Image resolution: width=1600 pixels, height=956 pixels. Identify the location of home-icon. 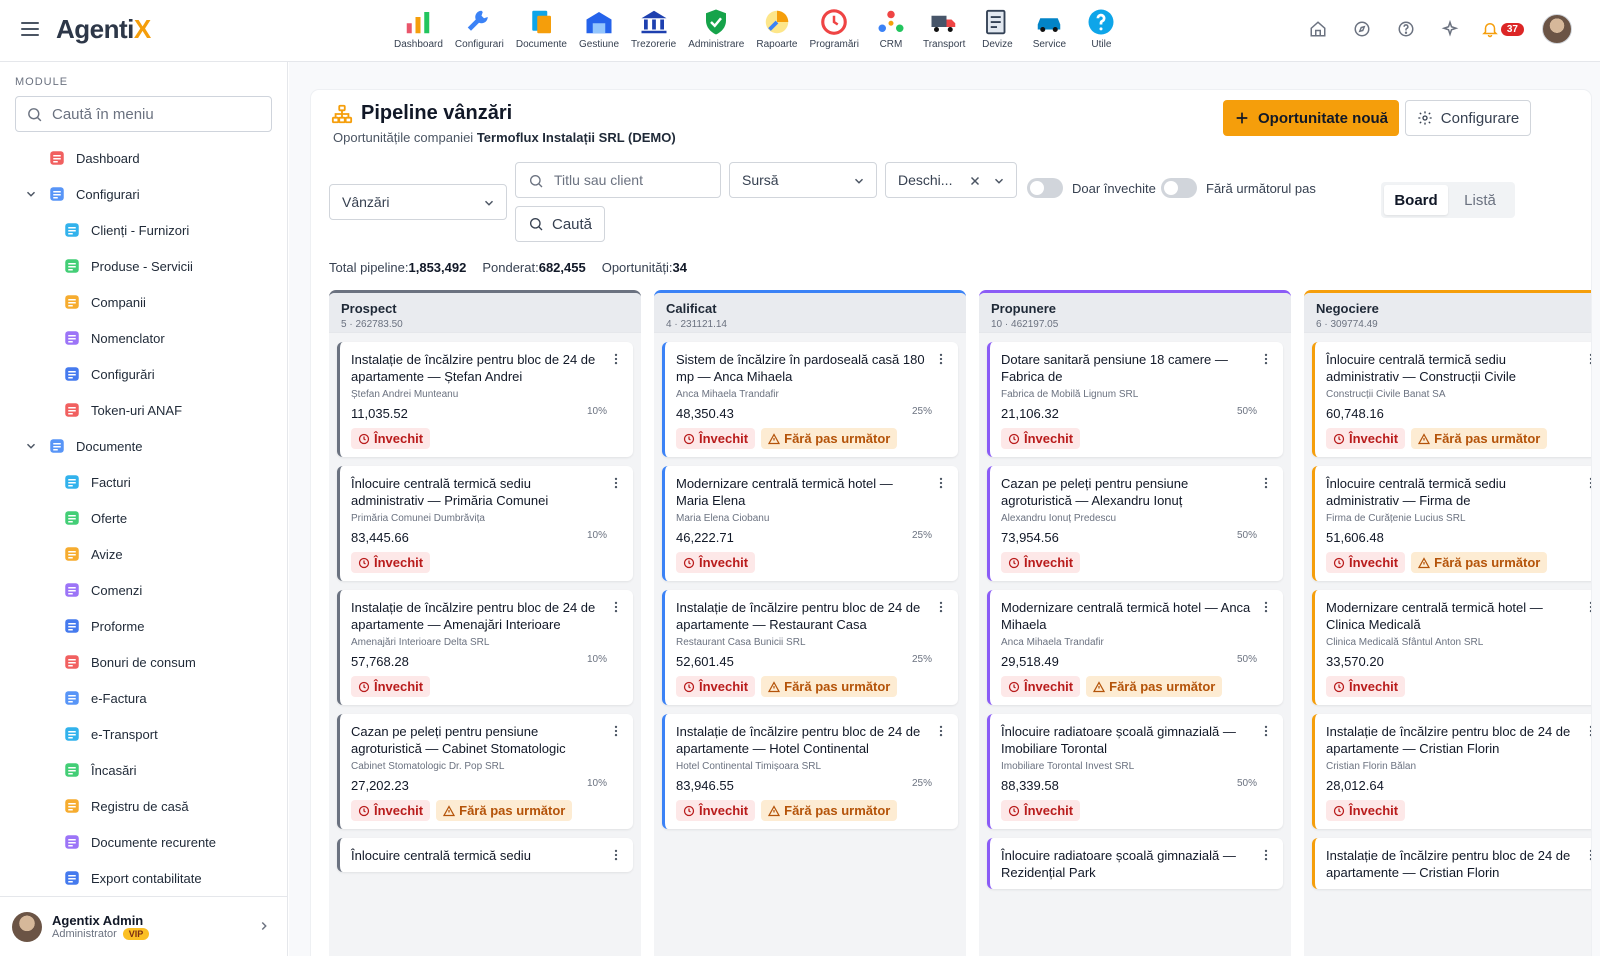
(1318, 29).